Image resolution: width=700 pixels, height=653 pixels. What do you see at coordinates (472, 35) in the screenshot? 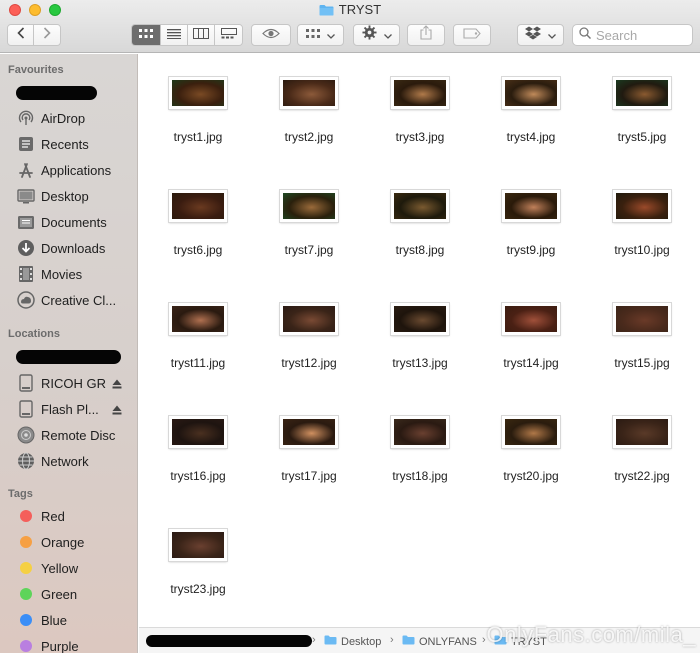
I see `edit-tags-button` at bounding box center [472, 35].